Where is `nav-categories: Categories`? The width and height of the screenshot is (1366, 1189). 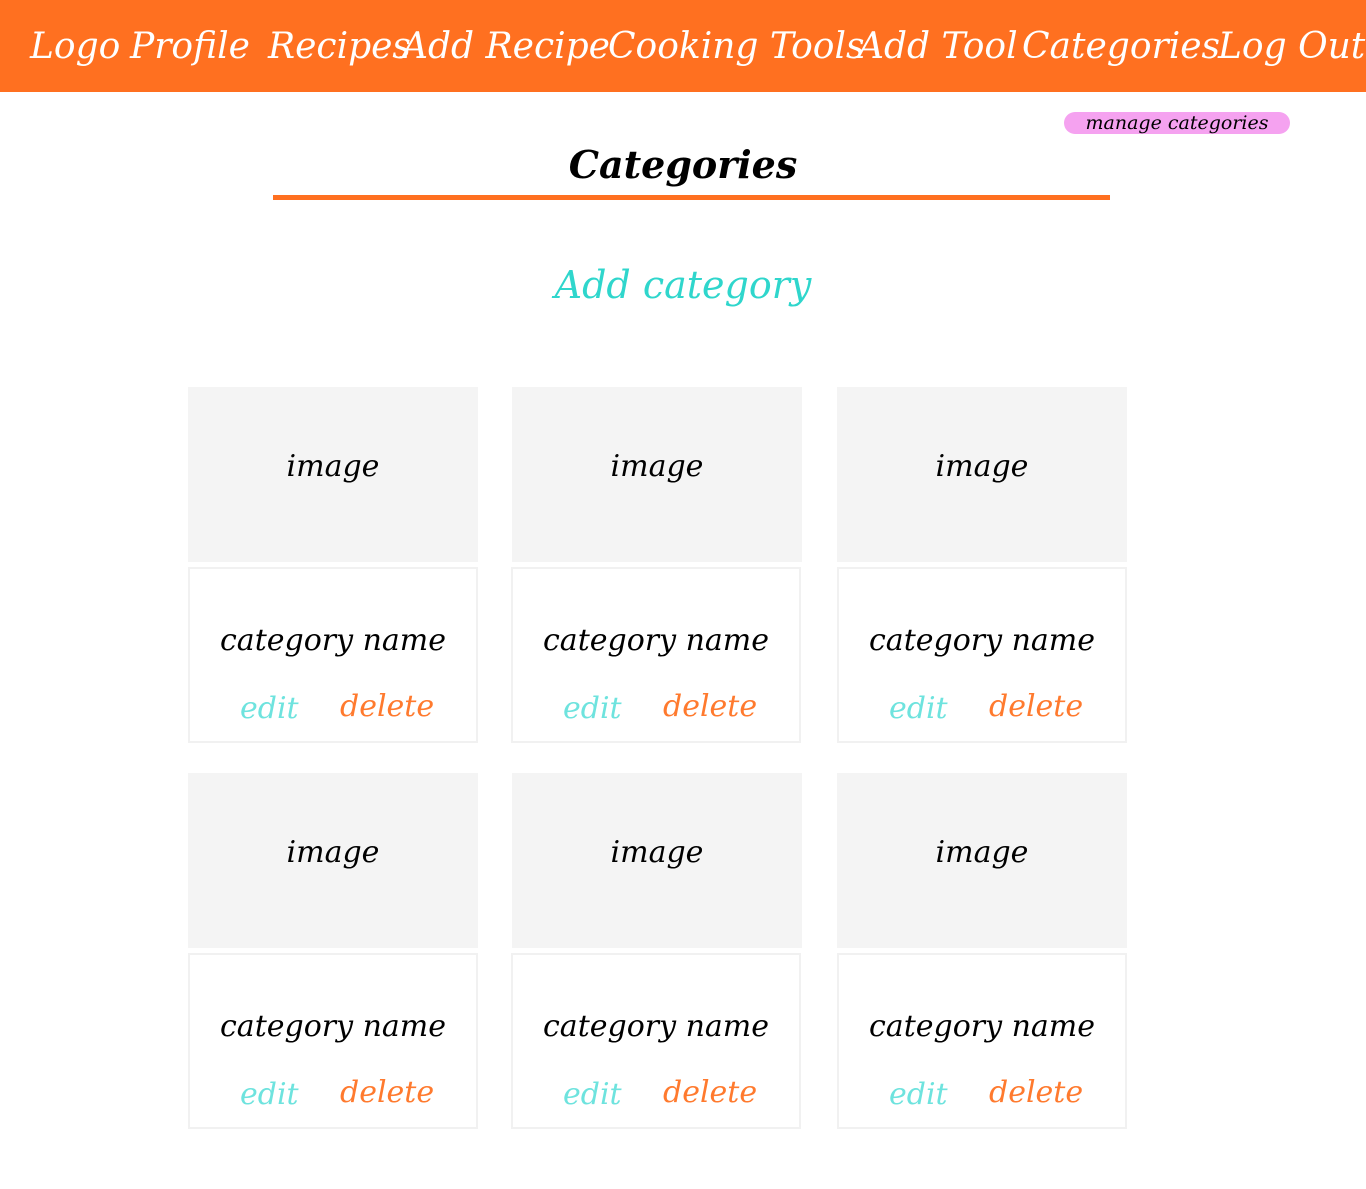
nav-categories: Categories is located at coordinates (1121, 47).